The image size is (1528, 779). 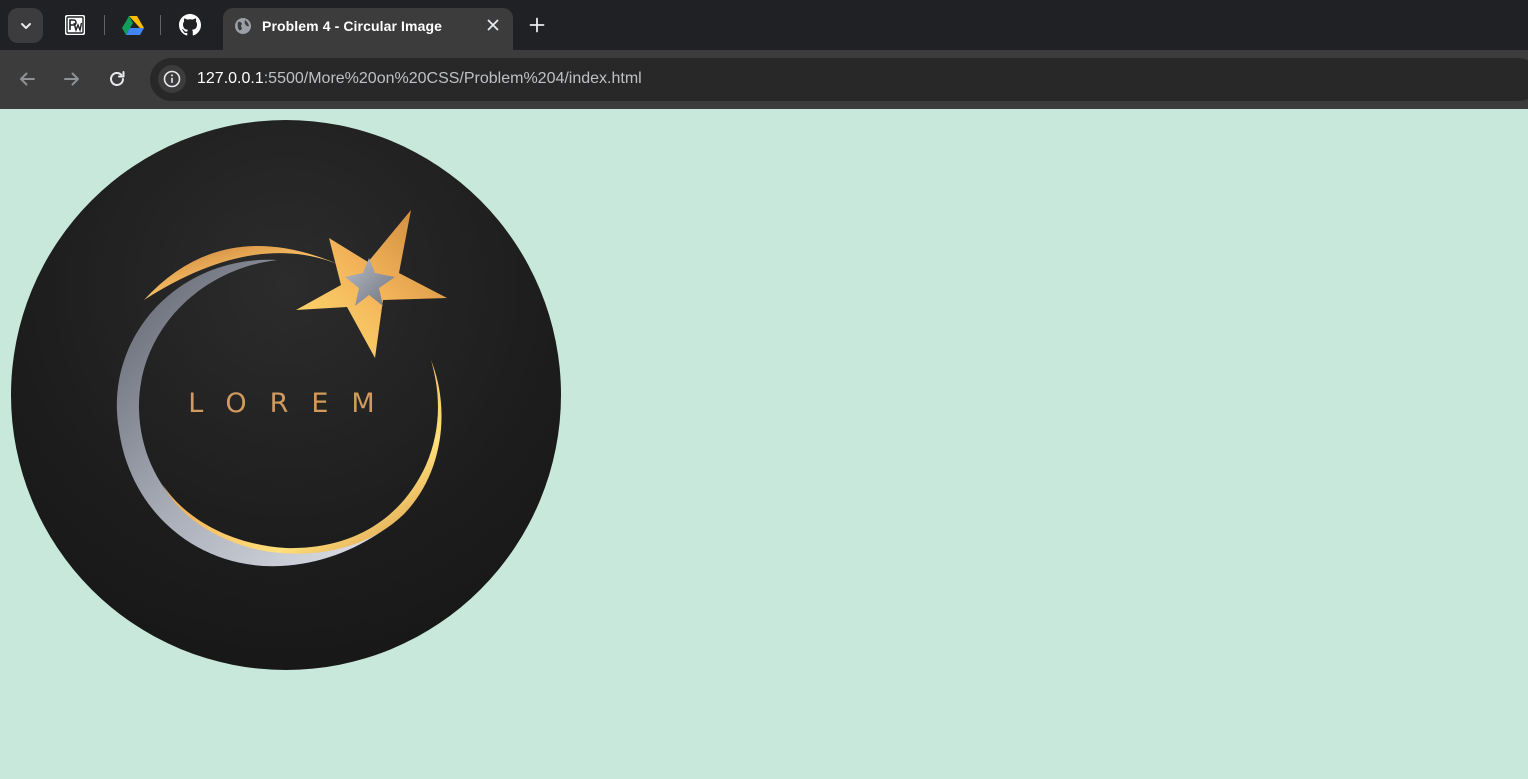 I want to click on url-host: 127.0.0.1, so click(x=230, y=78).